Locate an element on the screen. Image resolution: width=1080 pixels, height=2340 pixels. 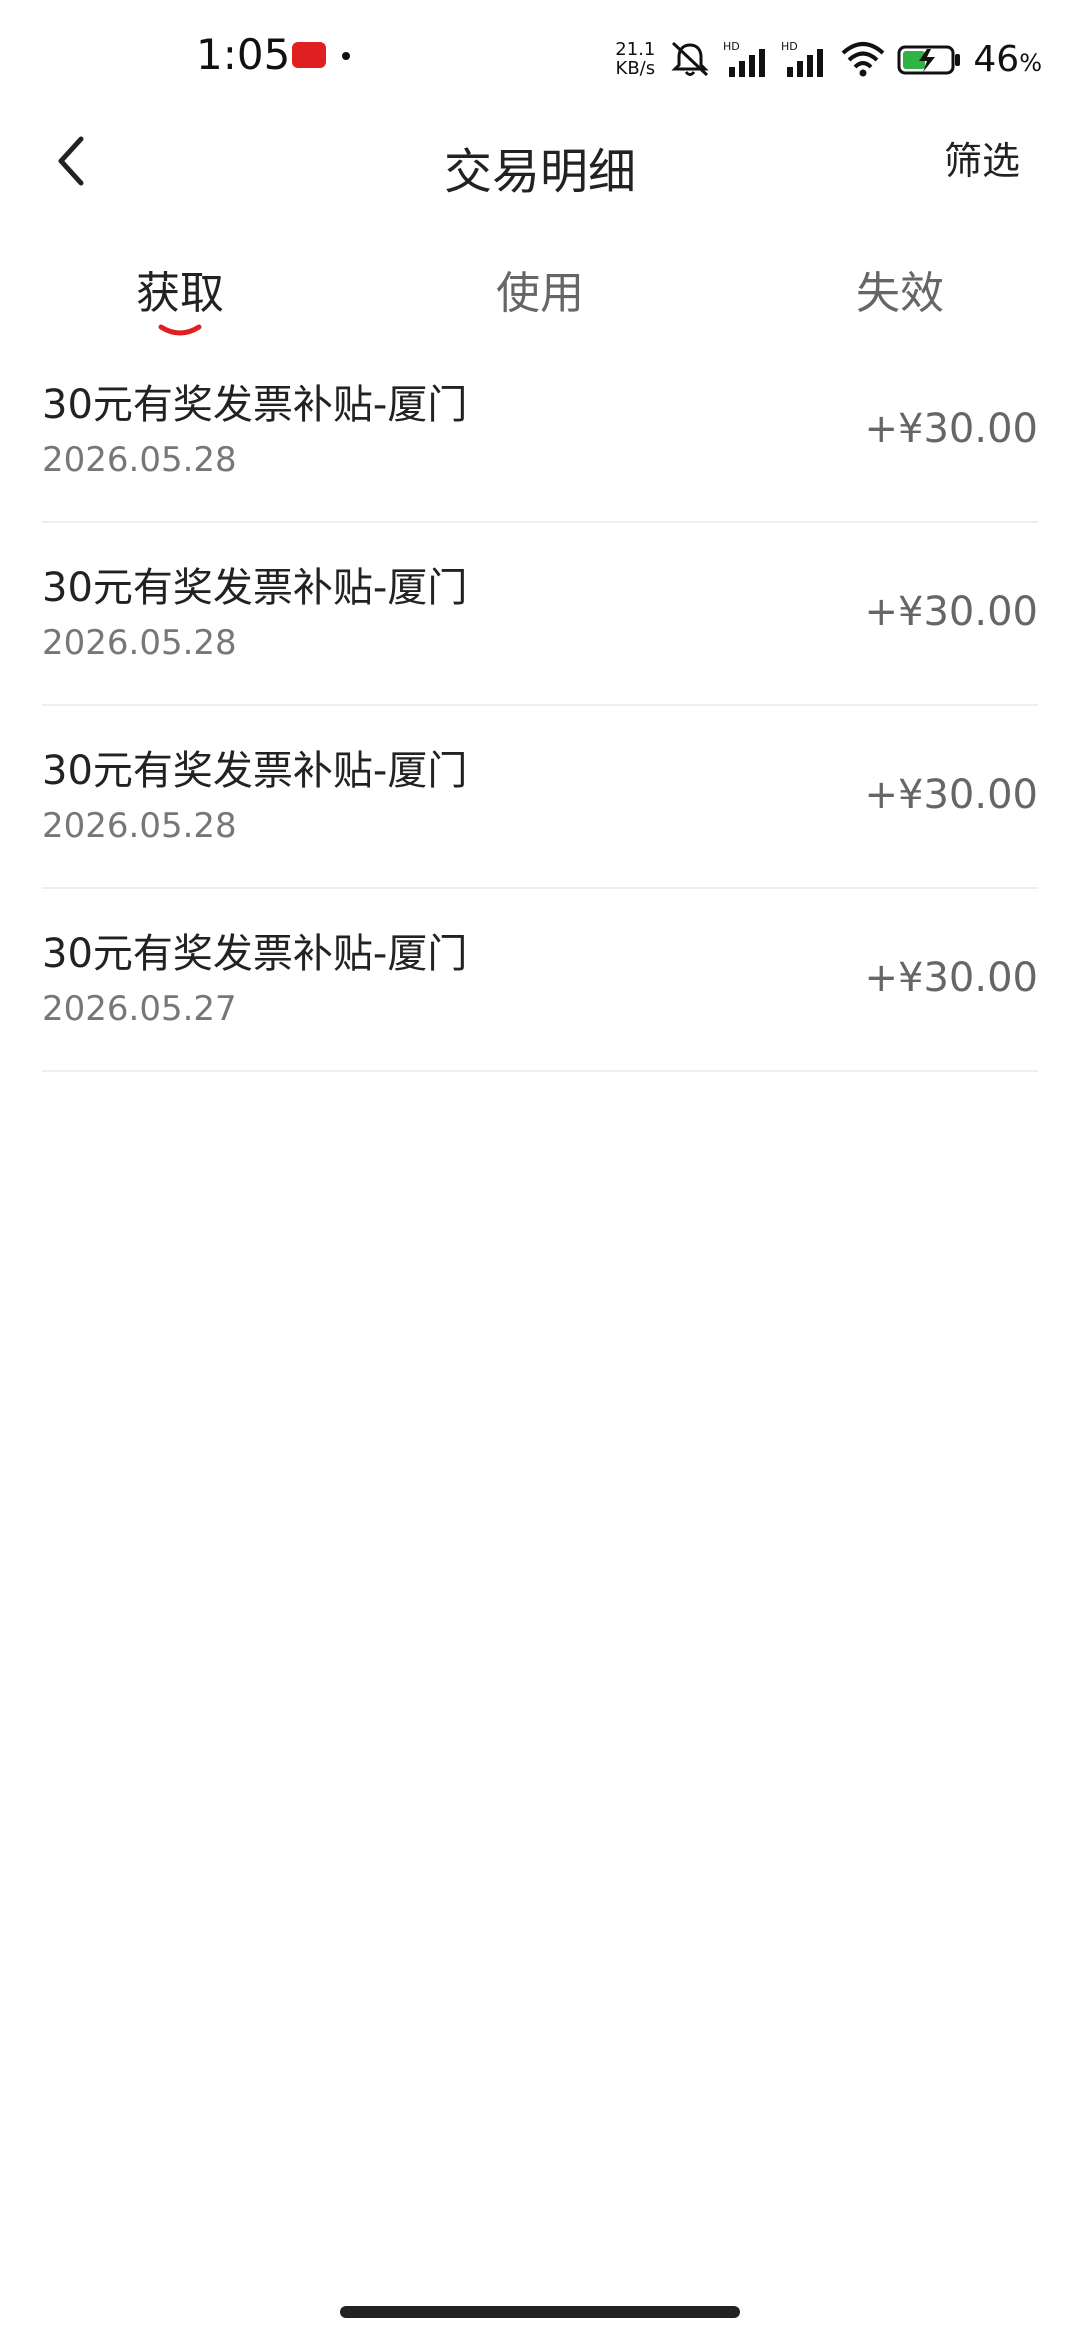
battery-percentage-value: 46 is located at coordinates (996, 59).